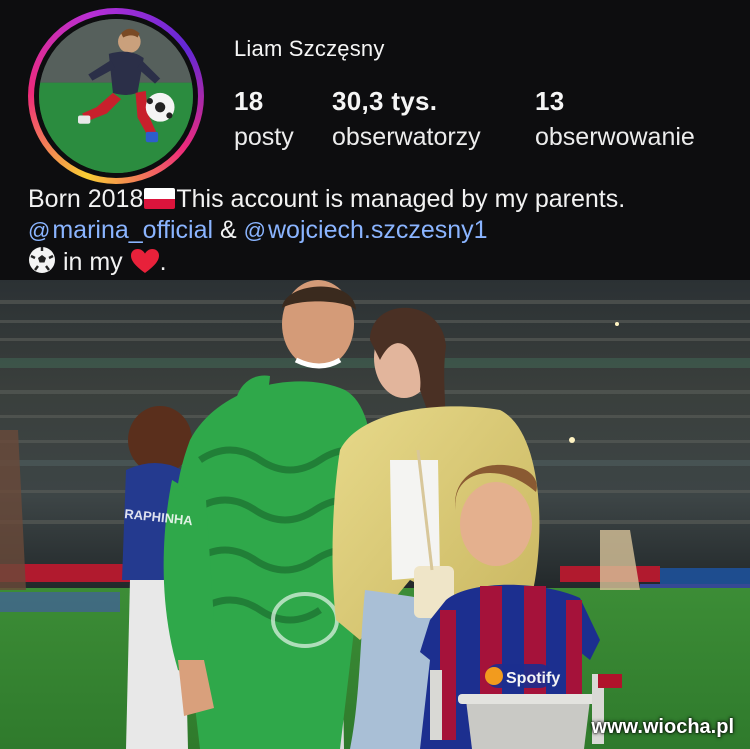  What do you see at coordinates (401, 199) in the screenshot?
I see `bio-managed: This account is managed by my parents.` at bounding box center [401, 199].